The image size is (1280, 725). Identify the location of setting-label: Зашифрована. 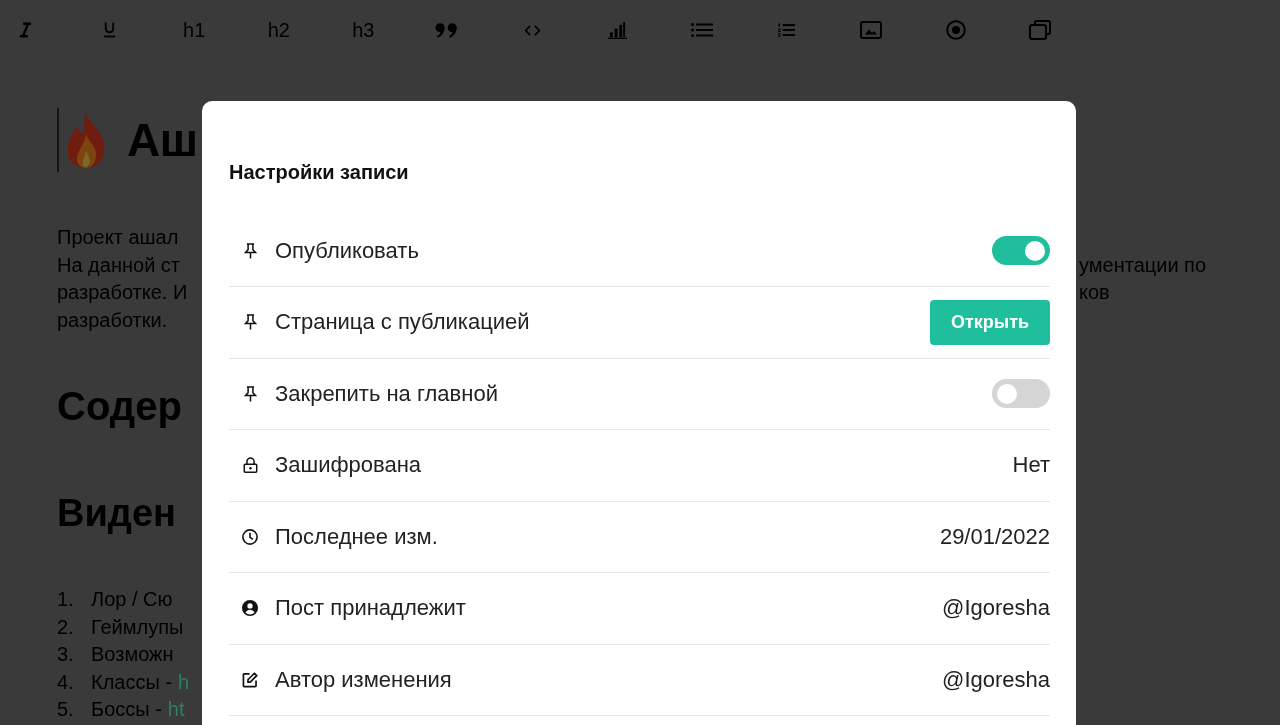
(348, 465).